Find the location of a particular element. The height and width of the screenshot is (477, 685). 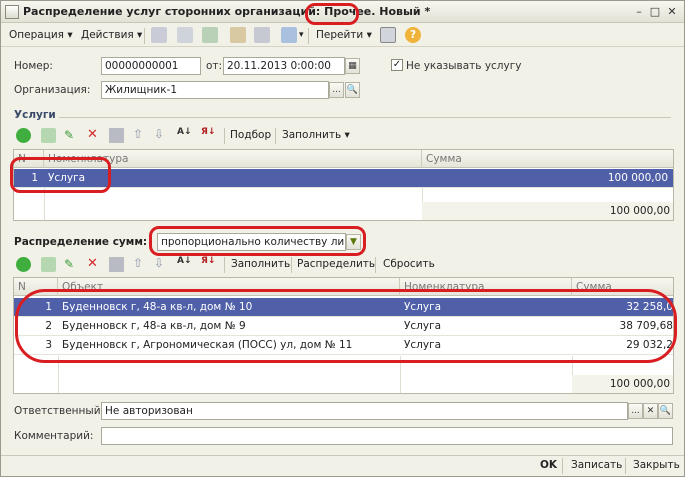

section-divider is located at coordinates (365, 117).